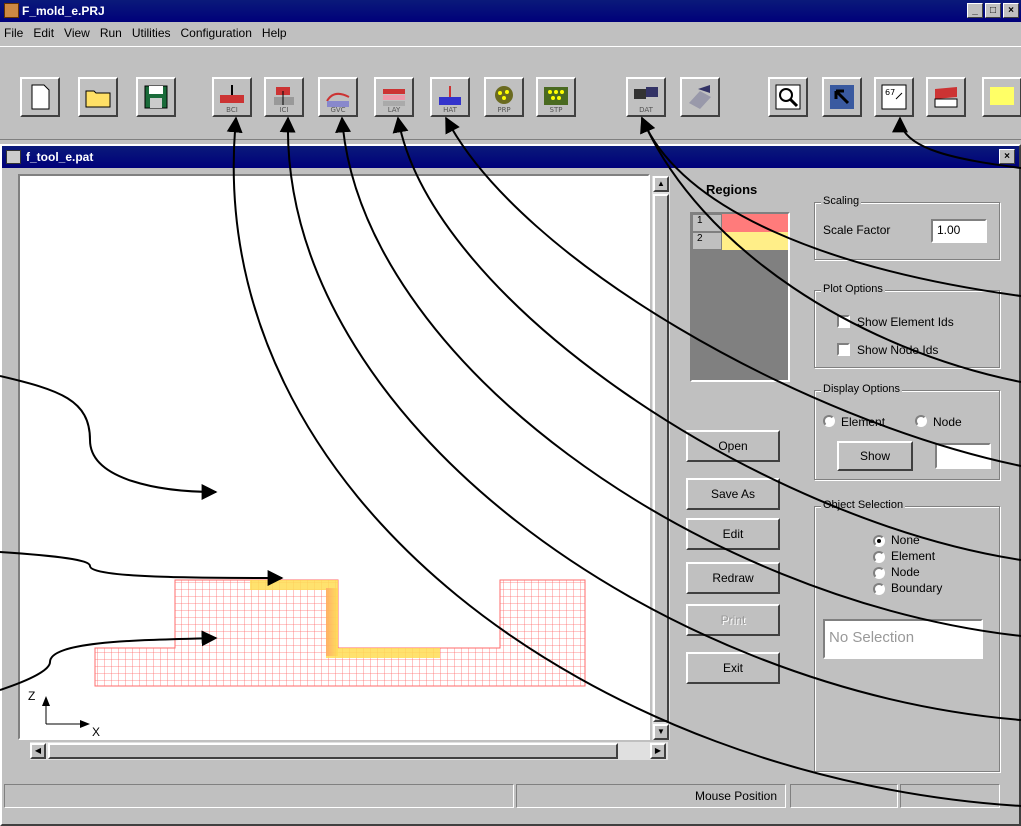 Image resolution: width=1021 pixels, height=826 pixels. Describe the element at coordinates (732, 189) in the screenshot. I see `regions-header: Regions` at that location.